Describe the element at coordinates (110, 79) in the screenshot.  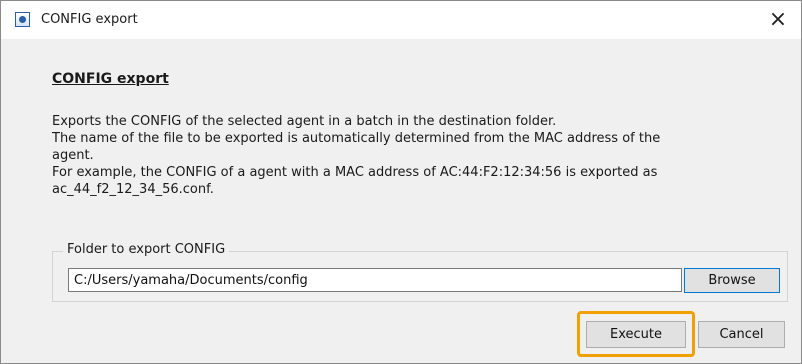
I see `section-heading: CONFIG export` at that location.